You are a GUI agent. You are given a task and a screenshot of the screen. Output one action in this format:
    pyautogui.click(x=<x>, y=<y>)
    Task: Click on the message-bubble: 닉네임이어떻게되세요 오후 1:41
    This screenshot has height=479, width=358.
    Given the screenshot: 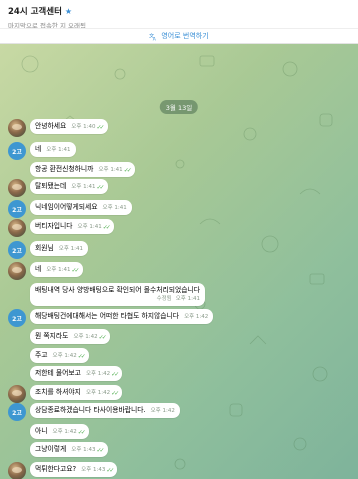 What is the action you would take?
    pyautogui.click(x=81, y=207)
    